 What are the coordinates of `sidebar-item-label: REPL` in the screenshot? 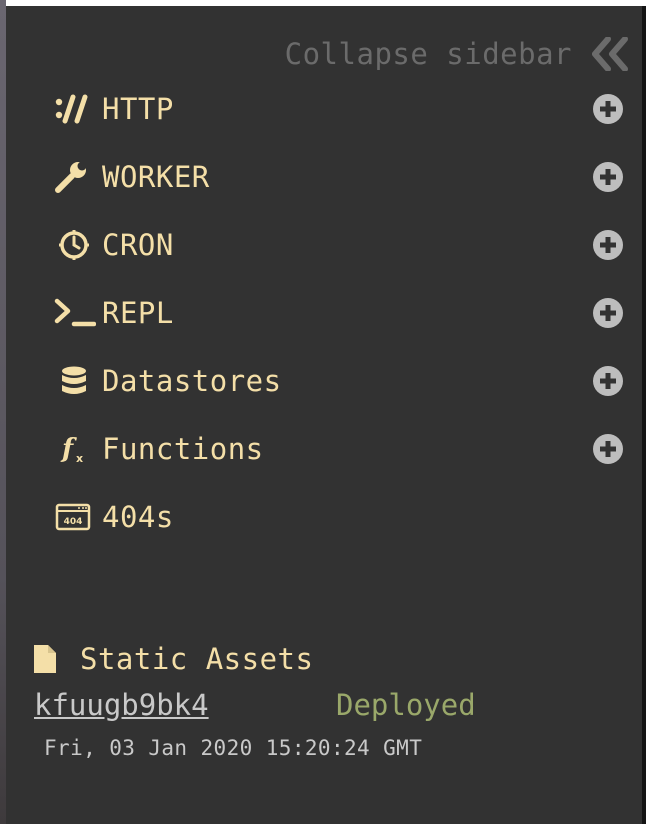 It's located at (138, 313).